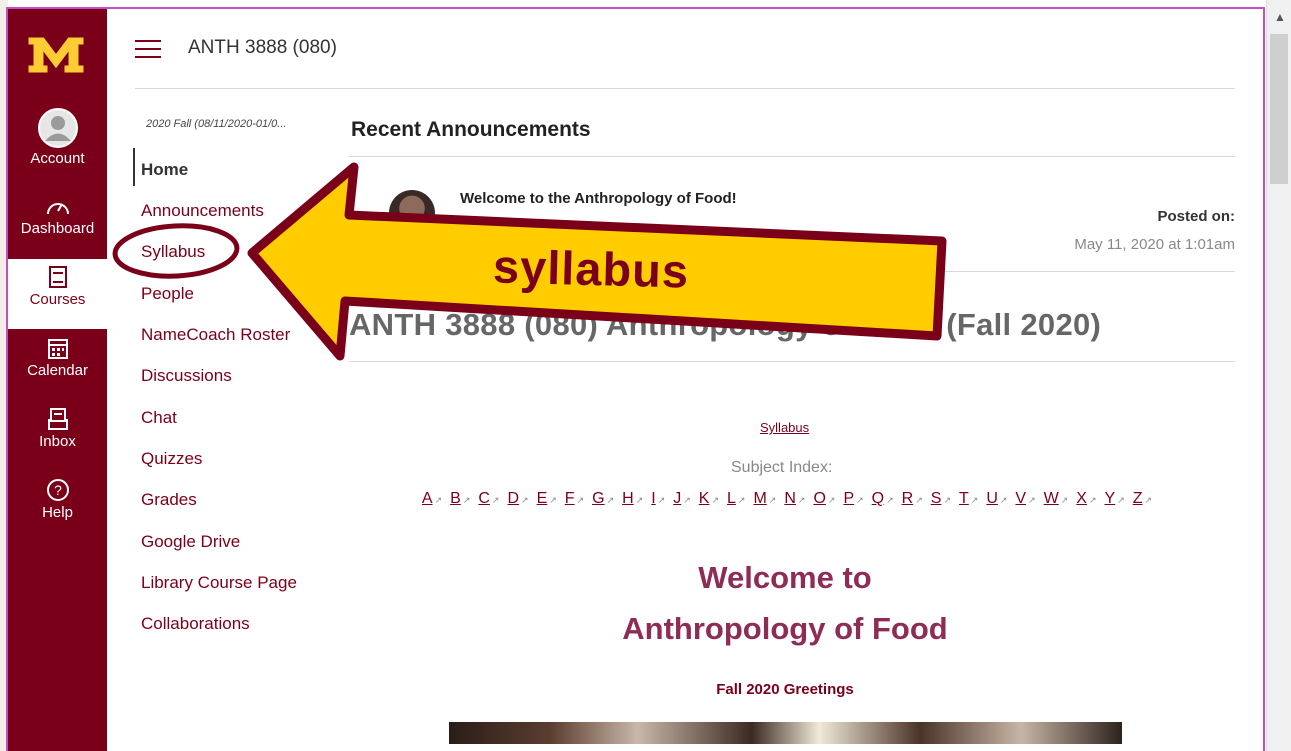 This screenshot has width=1291, height=751. I want to click on subject-letter-u: U, so click(996, 499).